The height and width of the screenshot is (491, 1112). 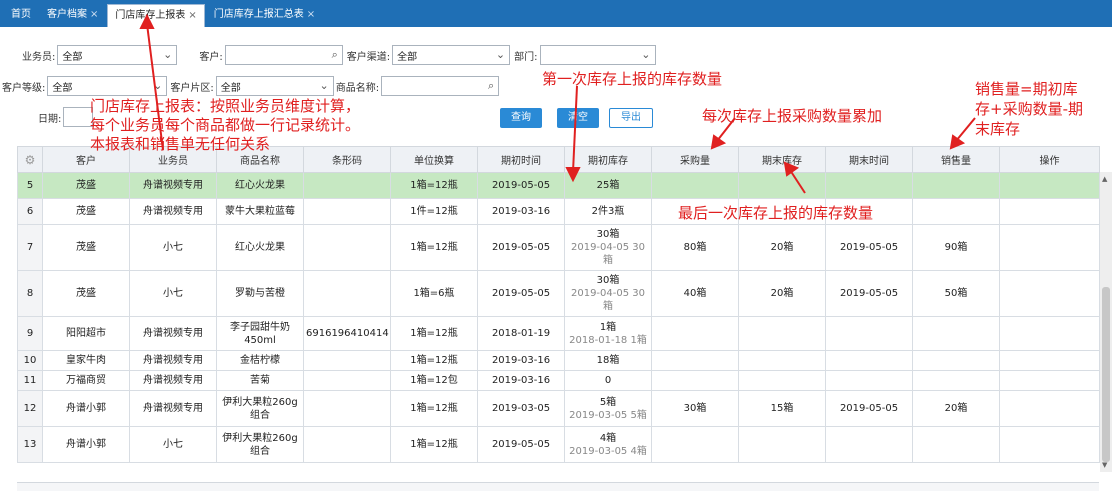 I want to click on dept-select: ⌄, so click(x=597, y=55).